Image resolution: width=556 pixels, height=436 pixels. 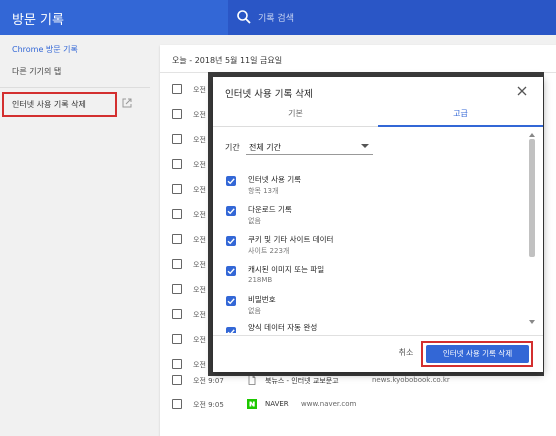 What do you see at coordinates (309, 154) in the screenshot?
I see `select-underline` at bounding box center [309, 154].